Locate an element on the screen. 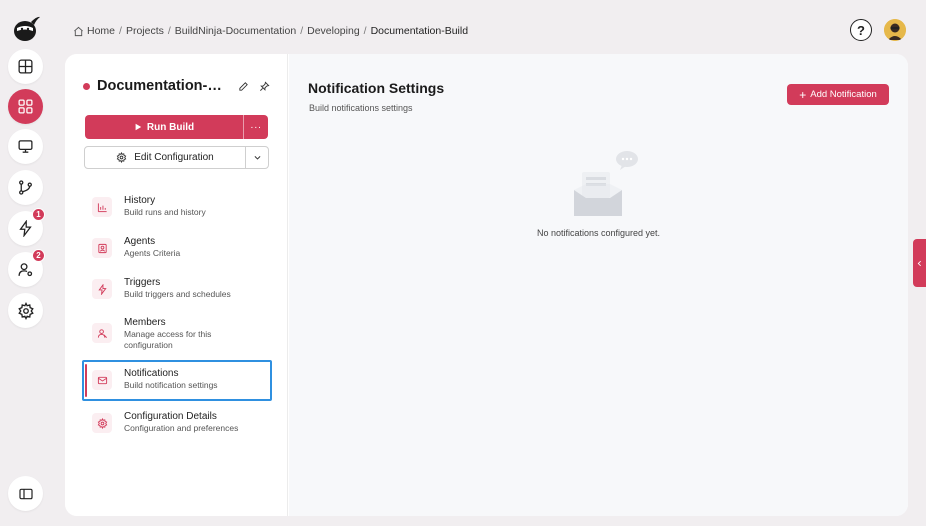 This screenshot has height=526, width=926. edit-configuration-button-group: Edit Configuration is located at coordinates (176, 157).